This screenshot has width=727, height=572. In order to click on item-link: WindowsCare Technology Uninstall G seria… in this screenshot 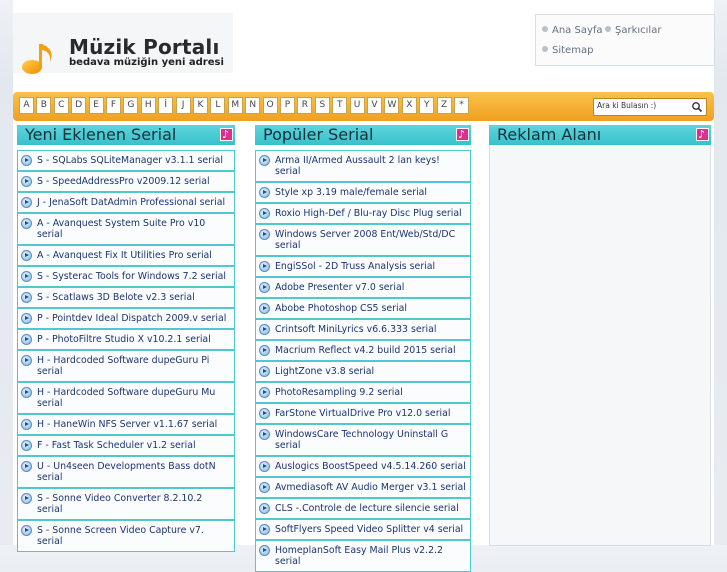, I will do `click(370, 440)`.